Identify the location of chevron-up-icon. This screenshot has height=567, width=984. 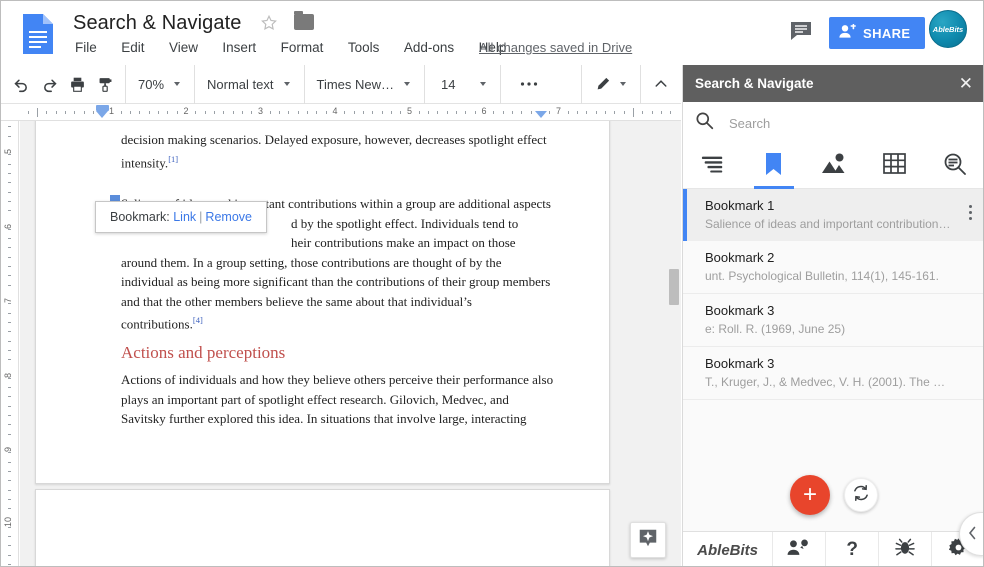
(661, 84).